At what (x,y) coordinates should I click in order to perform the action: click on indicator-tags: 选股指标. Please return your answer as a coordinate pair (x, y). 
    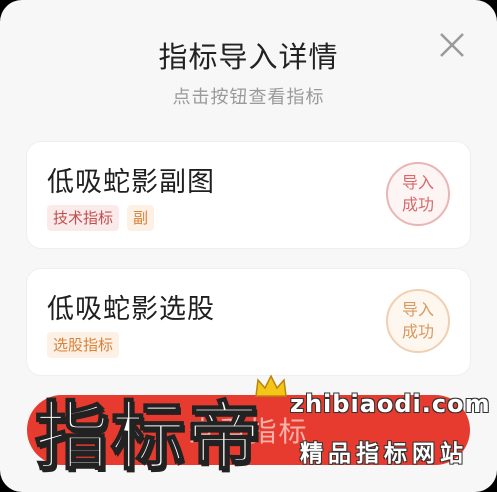
    Looking at the image, I should click on (83, 345).